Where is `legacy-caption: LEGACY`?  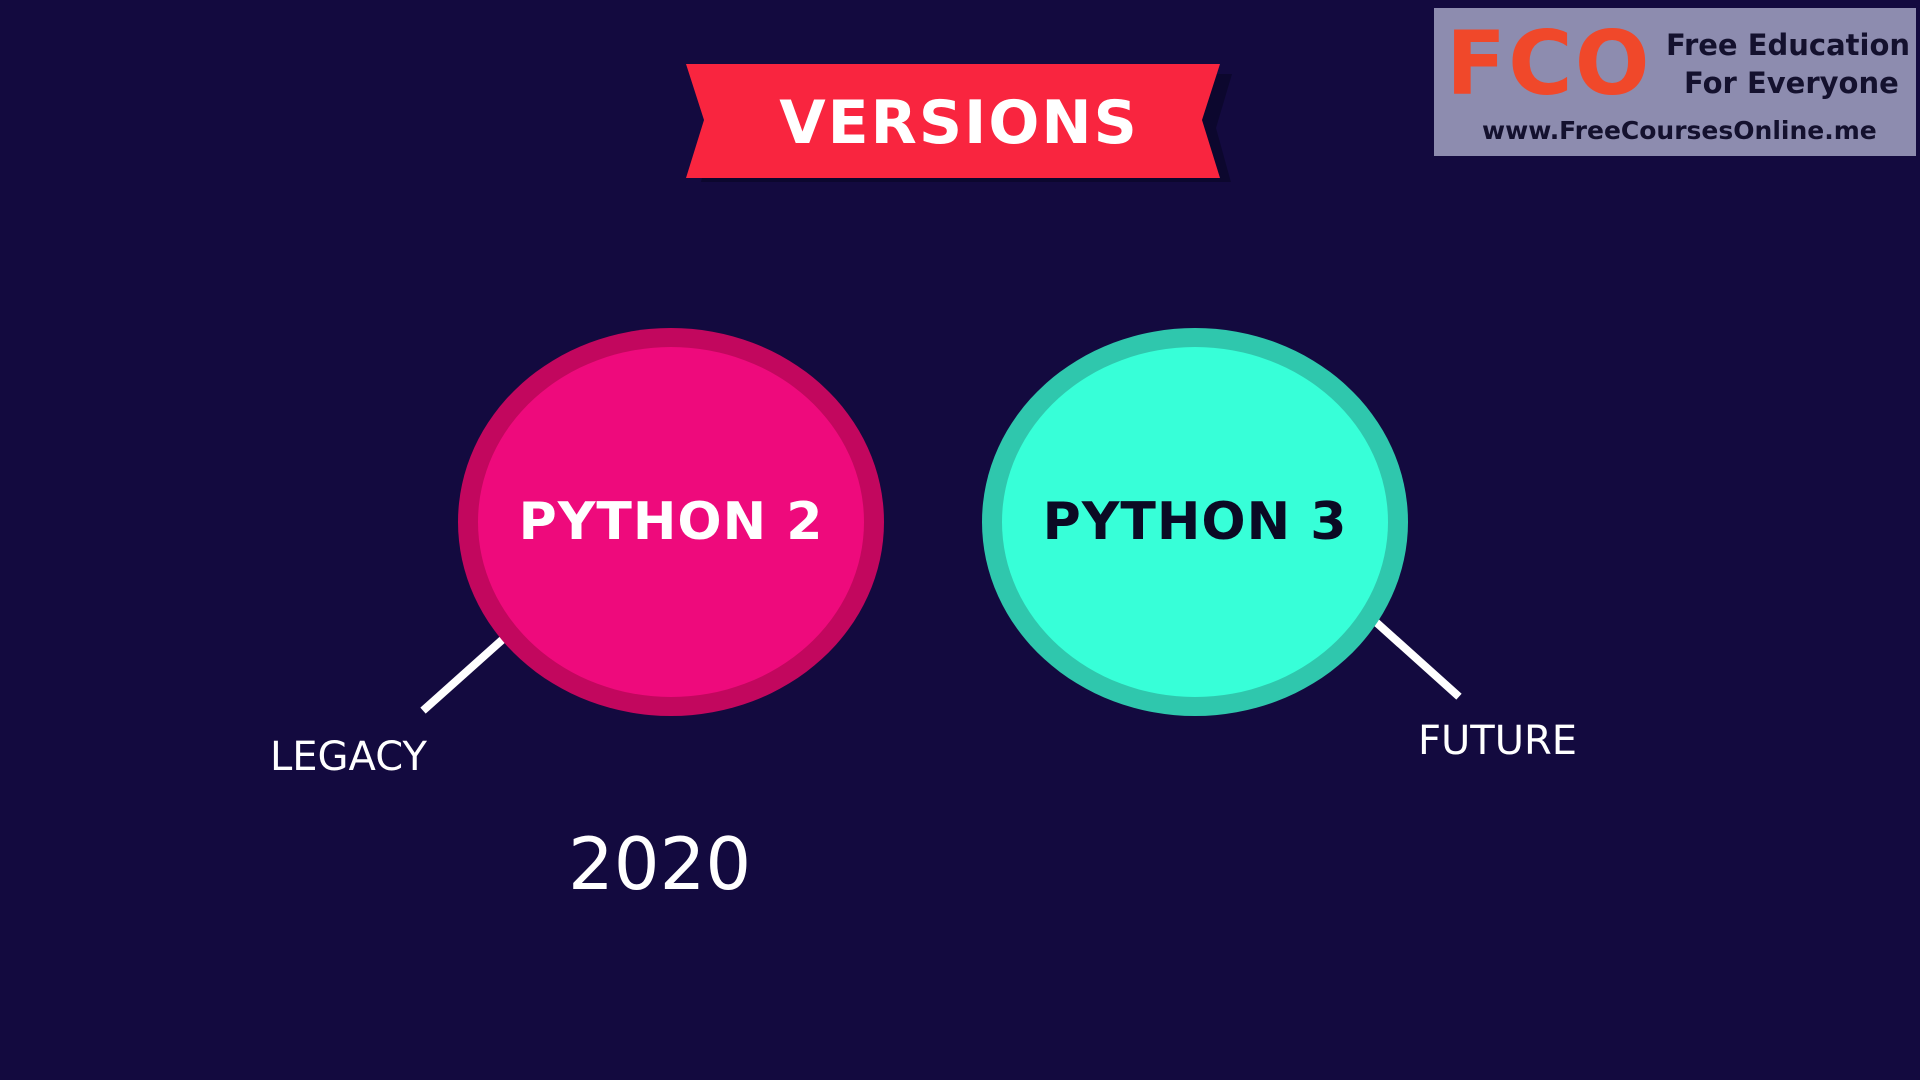
legacy-caption: LEGACY is located at coordinates (348, 757).